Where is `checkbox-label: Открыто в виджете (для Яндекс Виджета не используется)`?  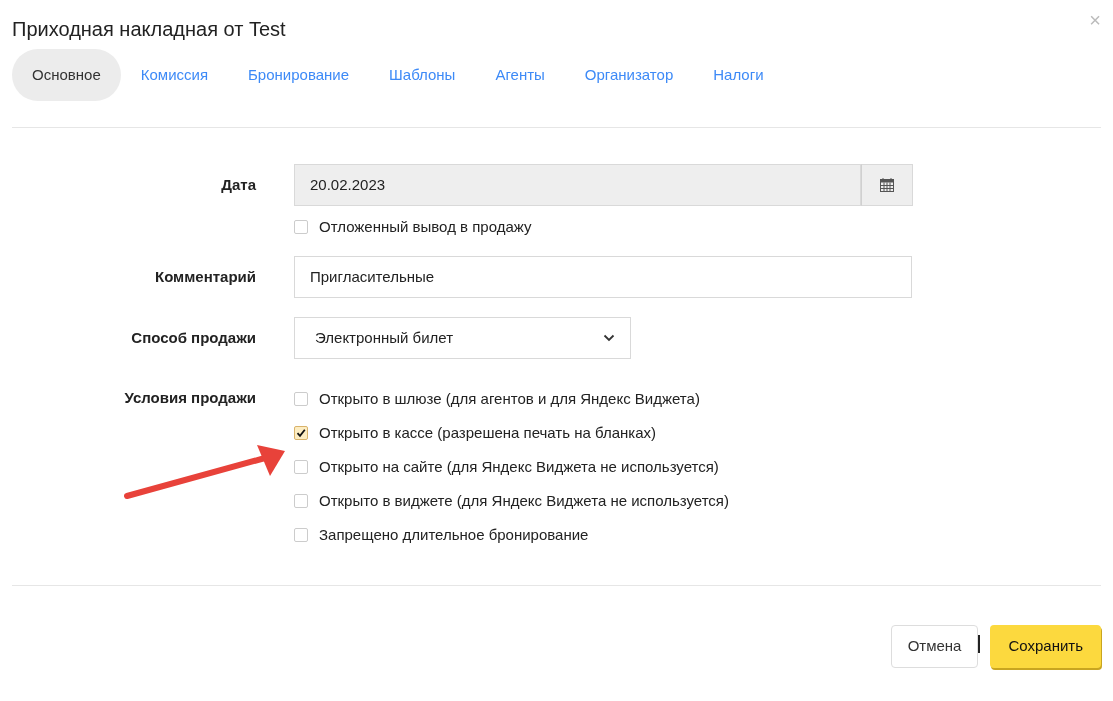
checkbox-label: Открыто в виджете (для Яндекс Виджета не используется) is located at coordinates (524, 500).